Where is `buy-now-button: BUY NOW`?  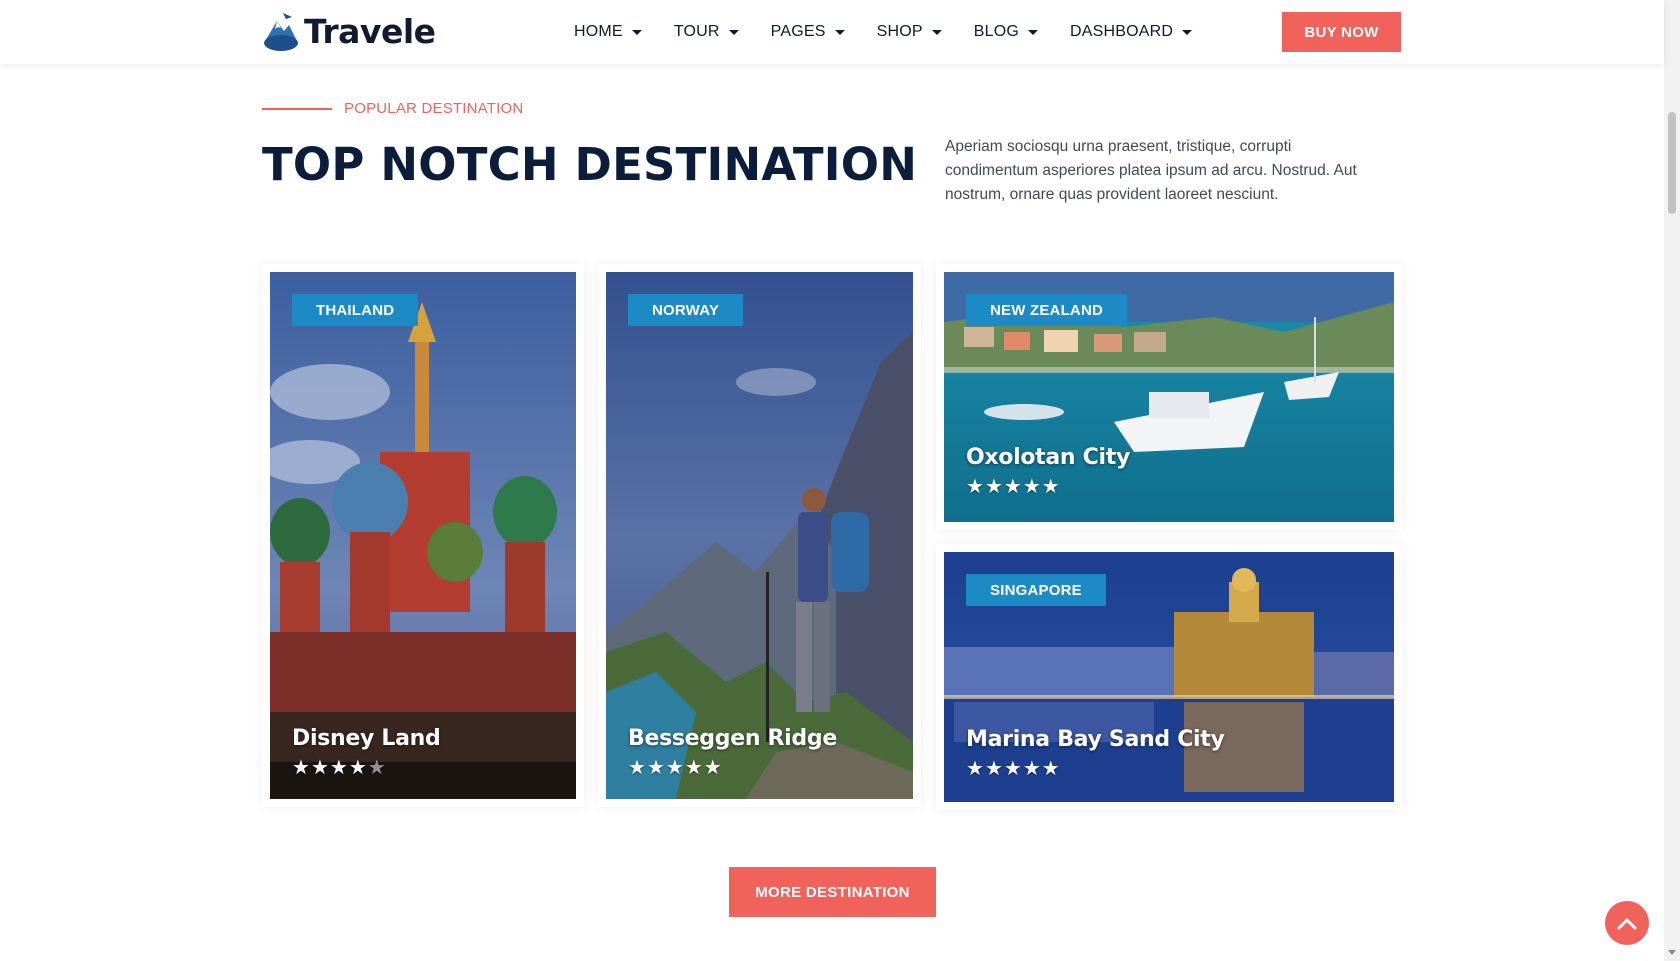
buy-now-button: BUY NOW is located at coordinates (1341, 32).